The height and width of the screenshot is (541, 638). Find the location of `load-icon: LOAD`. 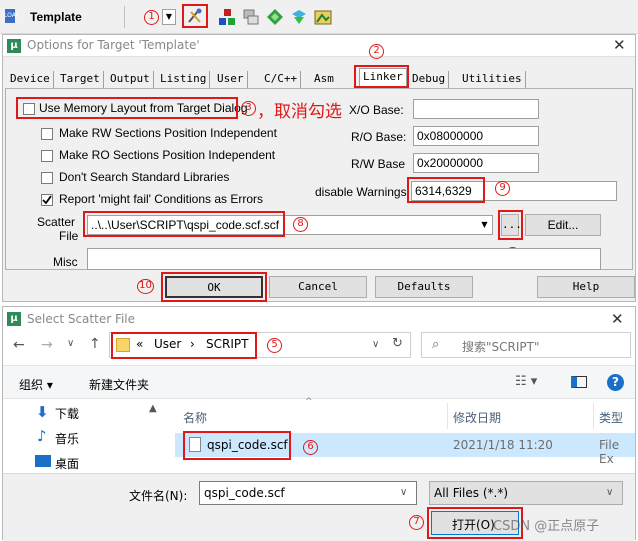

load-icon: LOAD is located at coordinates (11, 17).